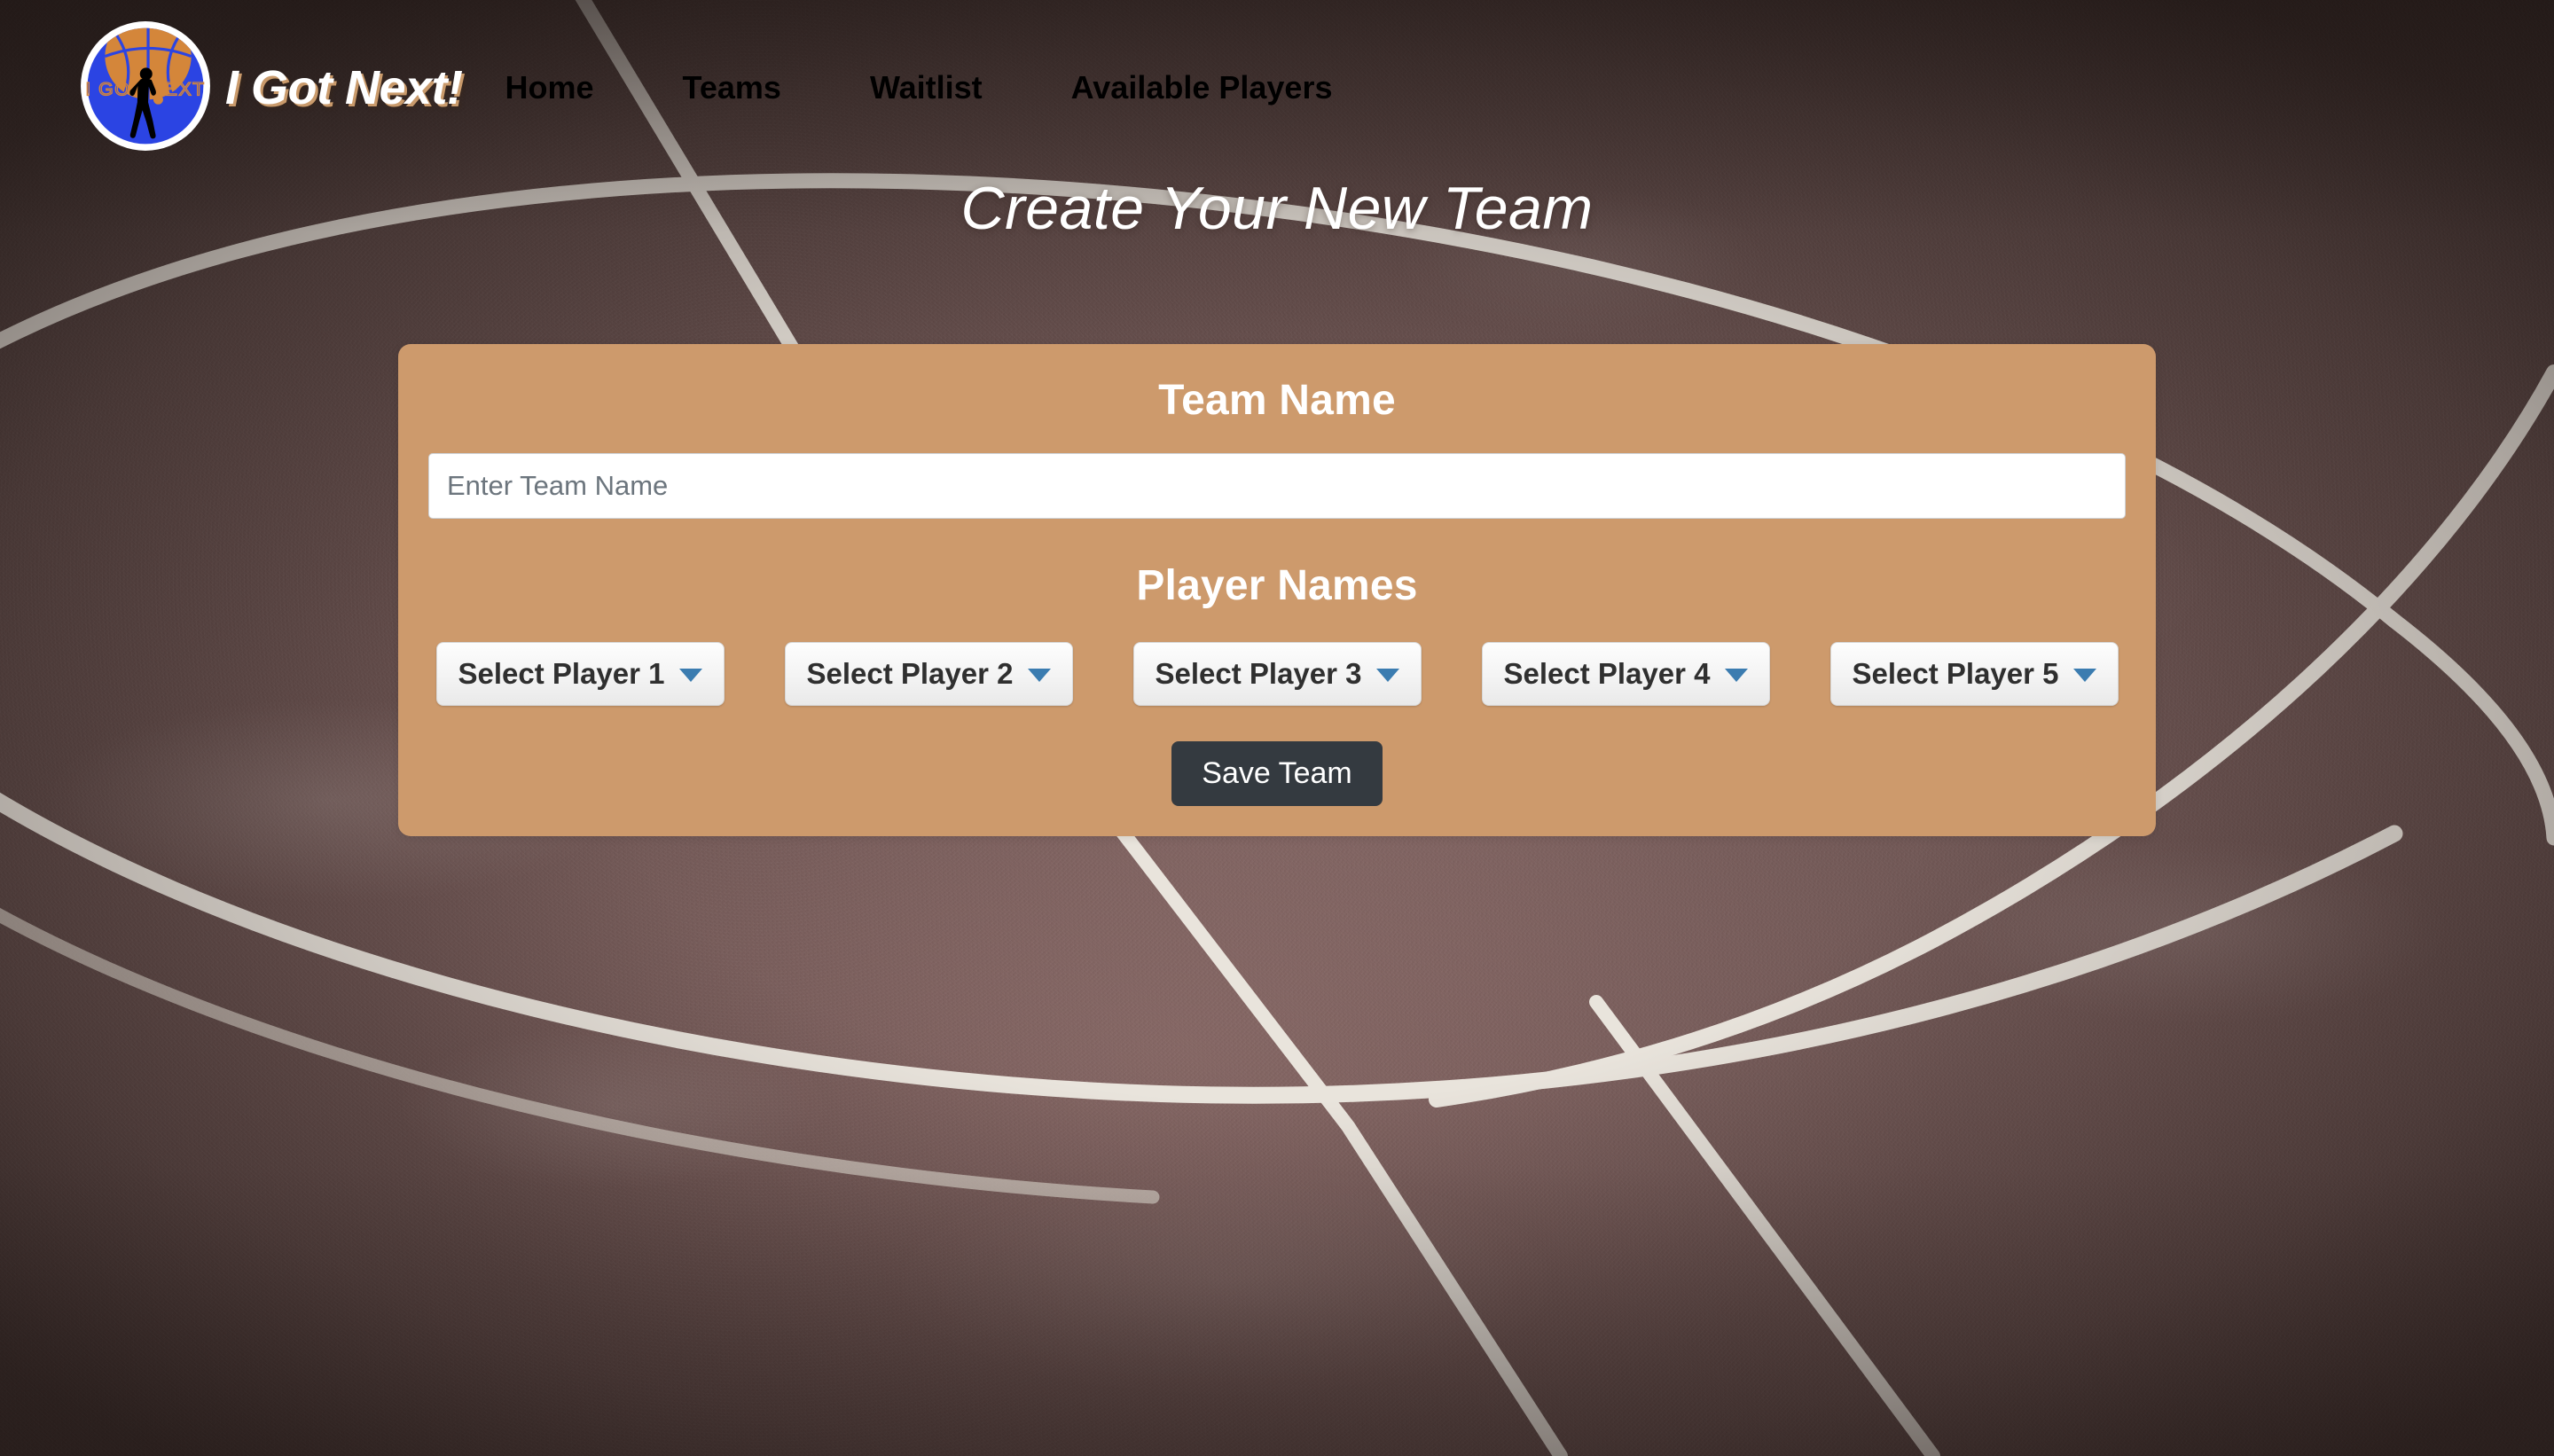 The height and width of the screenshot is (1456, 2554). I want to click on select-player-5-dropdown: Select Player 5, so click(1974, 674).